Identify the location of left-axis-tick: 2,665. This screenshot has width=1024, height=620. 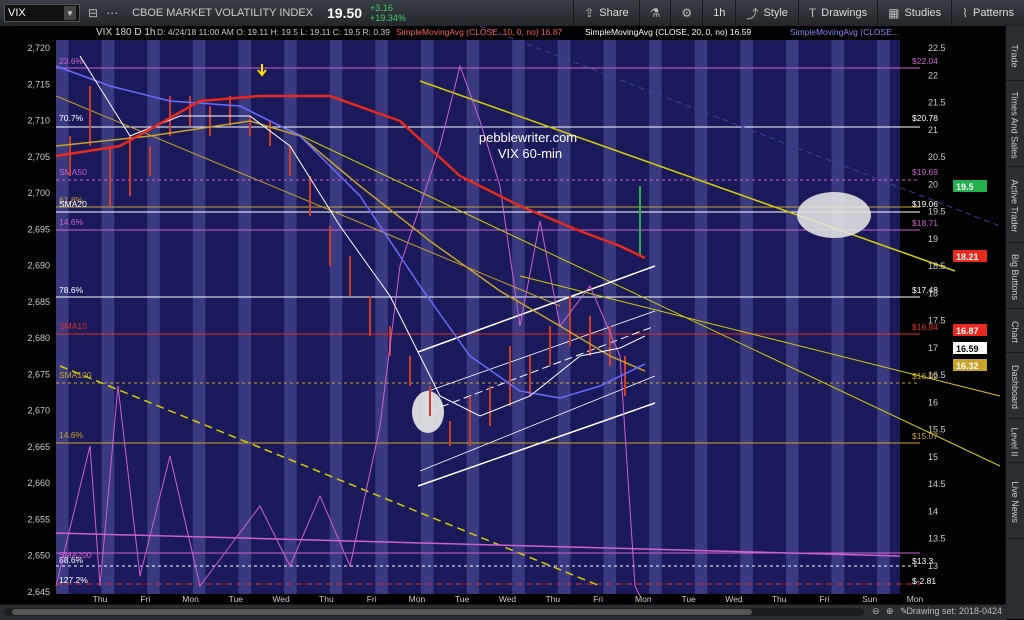
(38, 447).